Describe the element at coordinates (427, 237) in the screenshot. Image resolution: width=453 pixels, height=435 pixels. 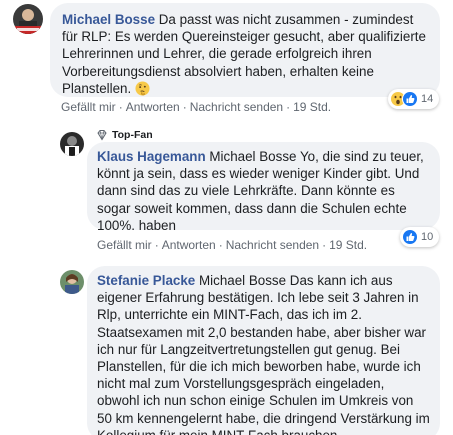
I see `reaction-count: 10` at that location.